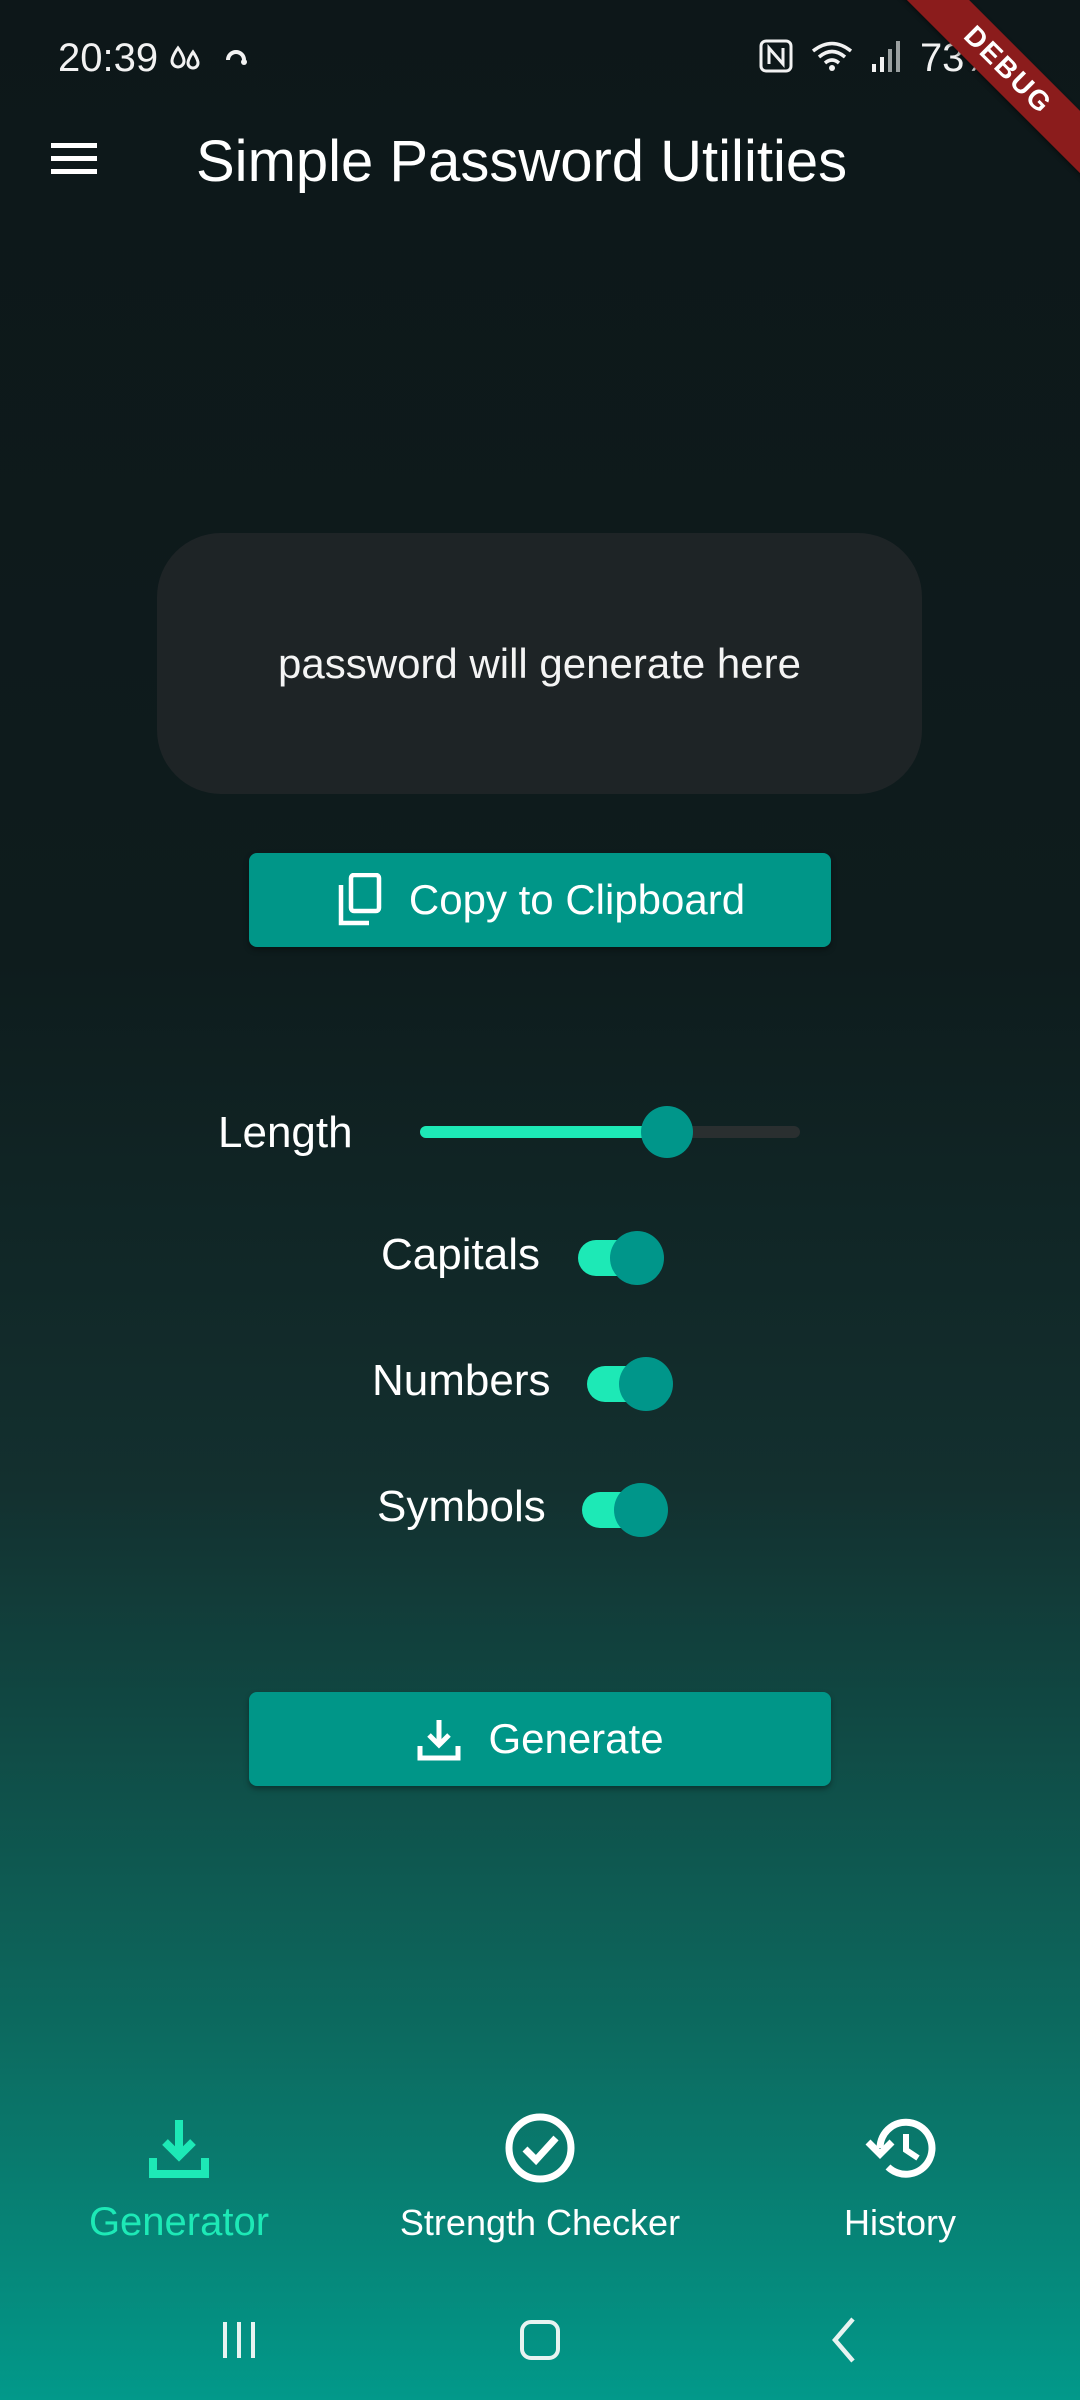 This screenshot has width=1080, height=2400. What do you see at coordinates (186, 60) in the screenshot?
I see `drops-icon` at bounding box center [186, 60].